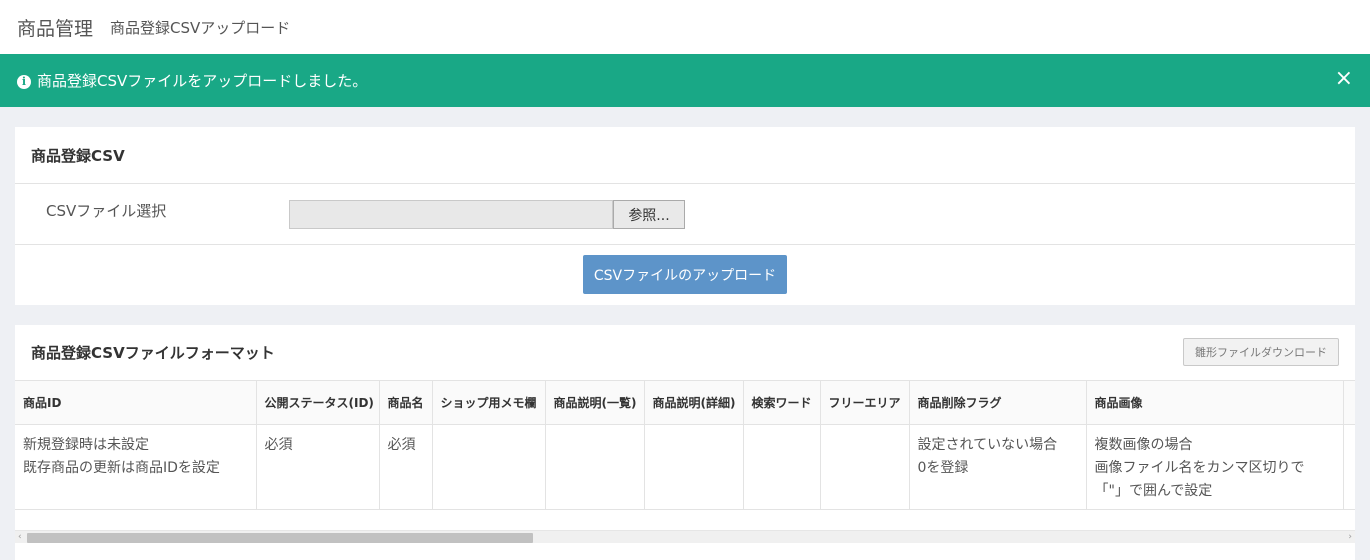  What do you see at coordinates (1215, 403) in the screenshot?
I see `column-header: 商品画像` at bounding box center [1215, 403].